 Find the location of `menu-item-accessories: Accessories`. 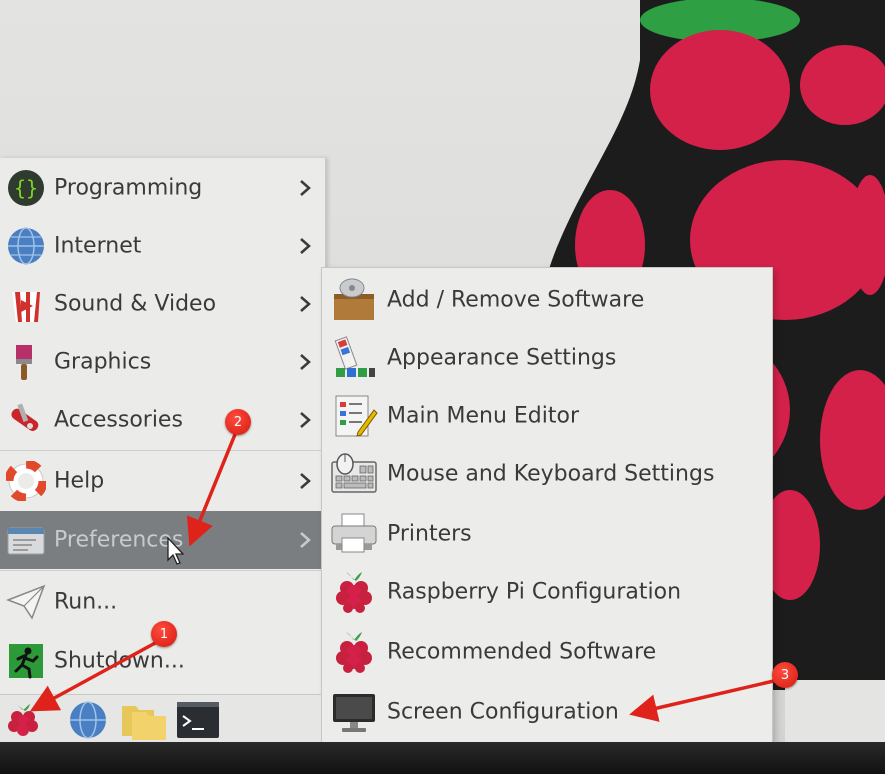

menu-item-accessories: Accessories is located at coordinates (163, 420).